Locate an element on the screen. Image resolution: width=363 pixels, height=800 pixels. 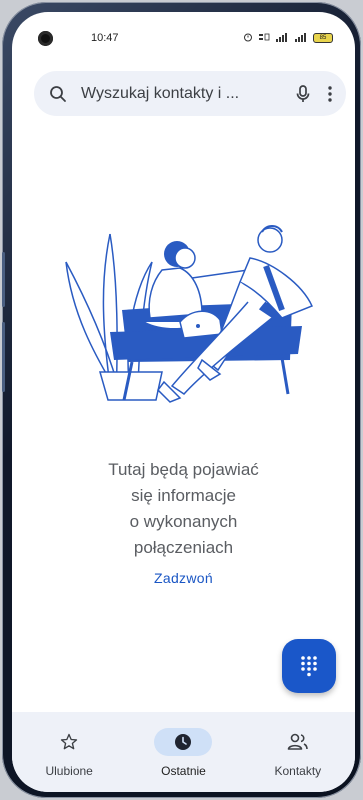
nav-label-favorites: Ulubione is located at coordinates (69, 771).